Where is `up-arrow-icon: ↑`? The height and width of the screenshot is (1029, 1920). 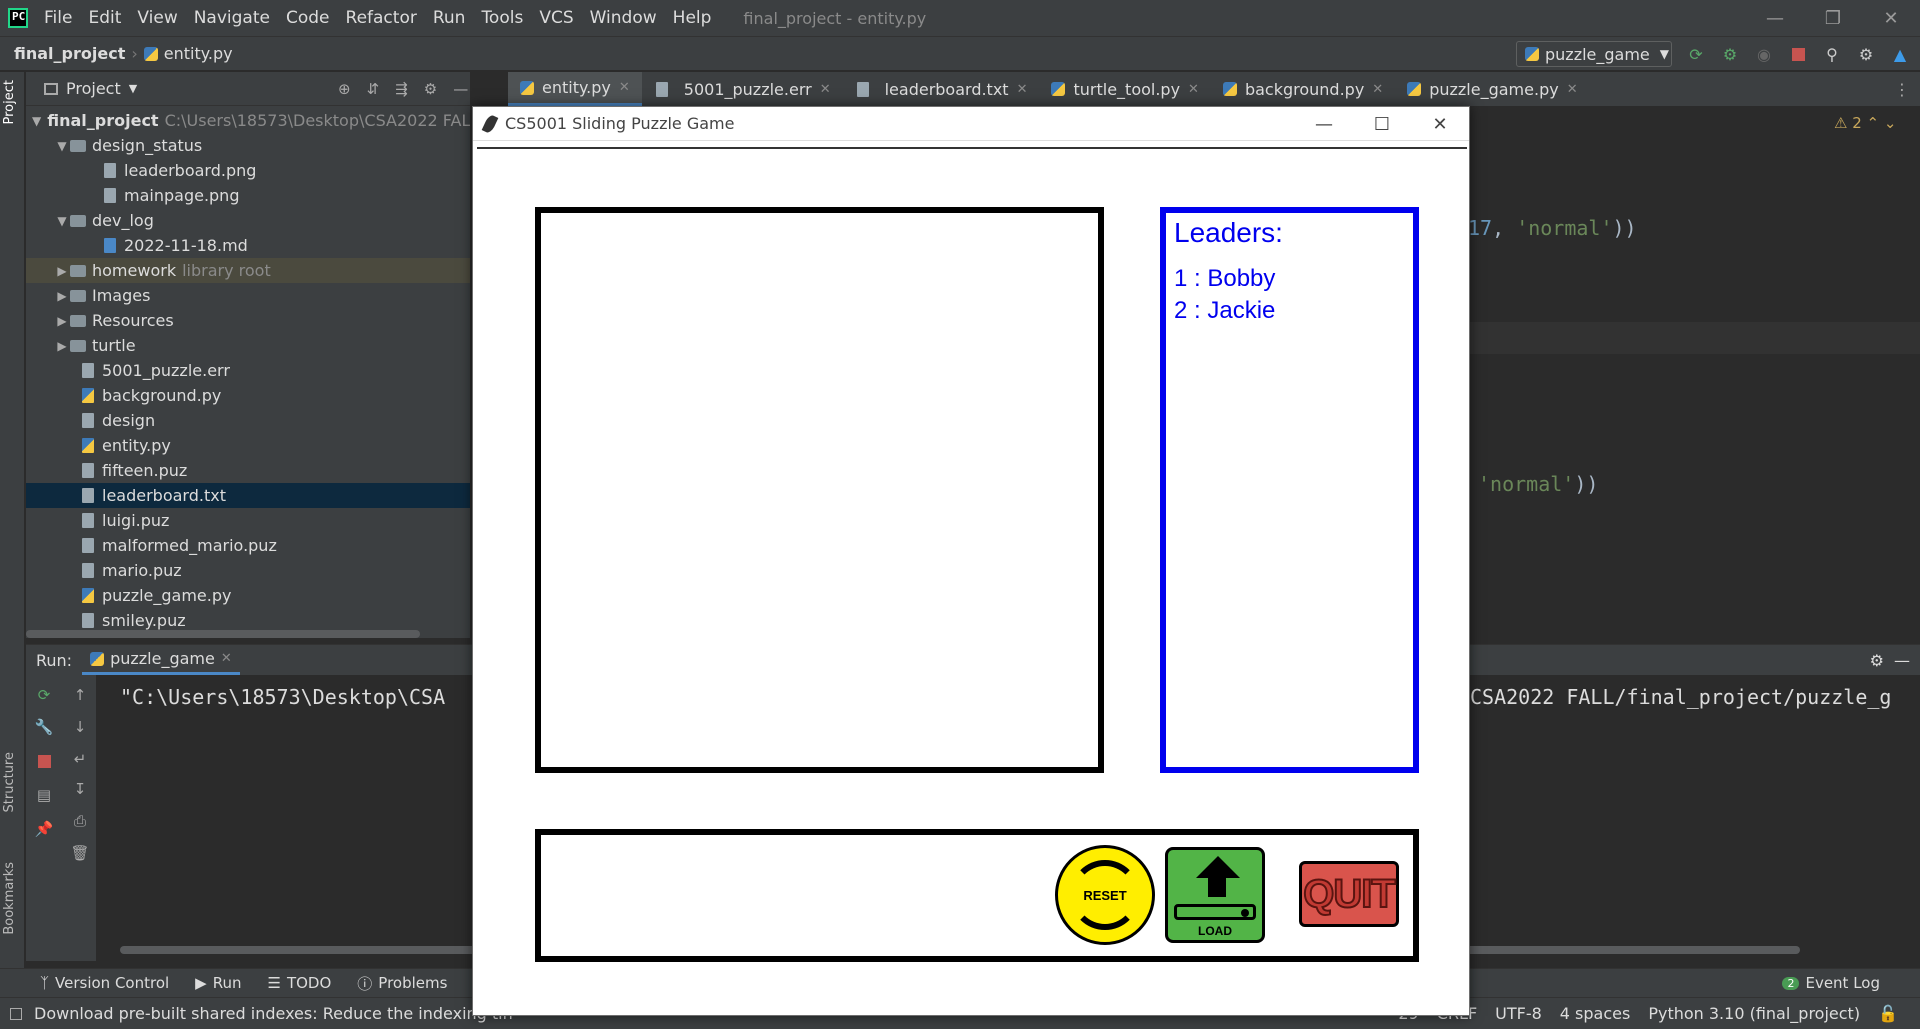 up-arrow-icon: ↑ is located at coordinates (80, 695).